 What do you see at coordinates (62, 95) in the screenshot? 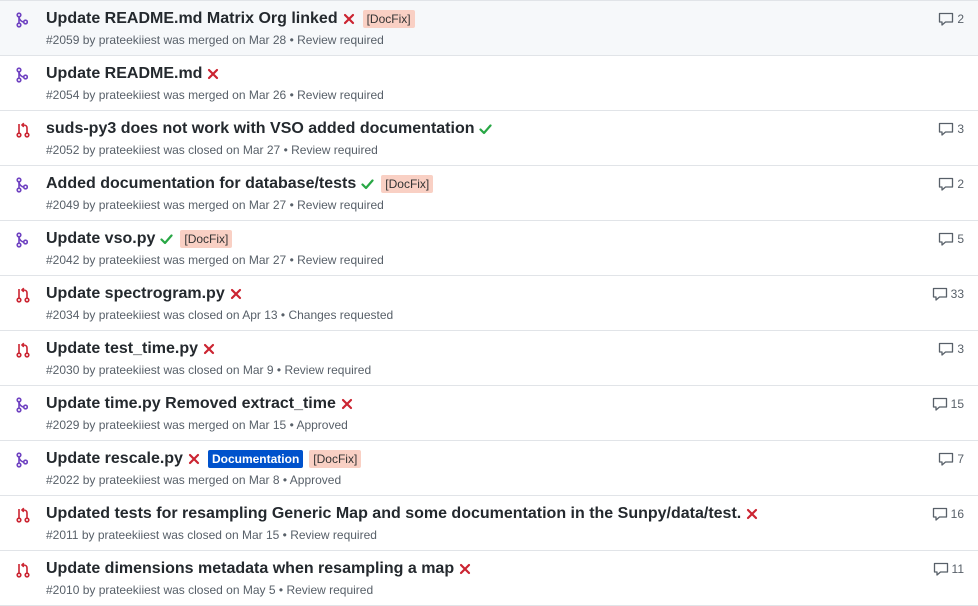
I see `pull-request-number: #2054` at bounding box center [62, 95].